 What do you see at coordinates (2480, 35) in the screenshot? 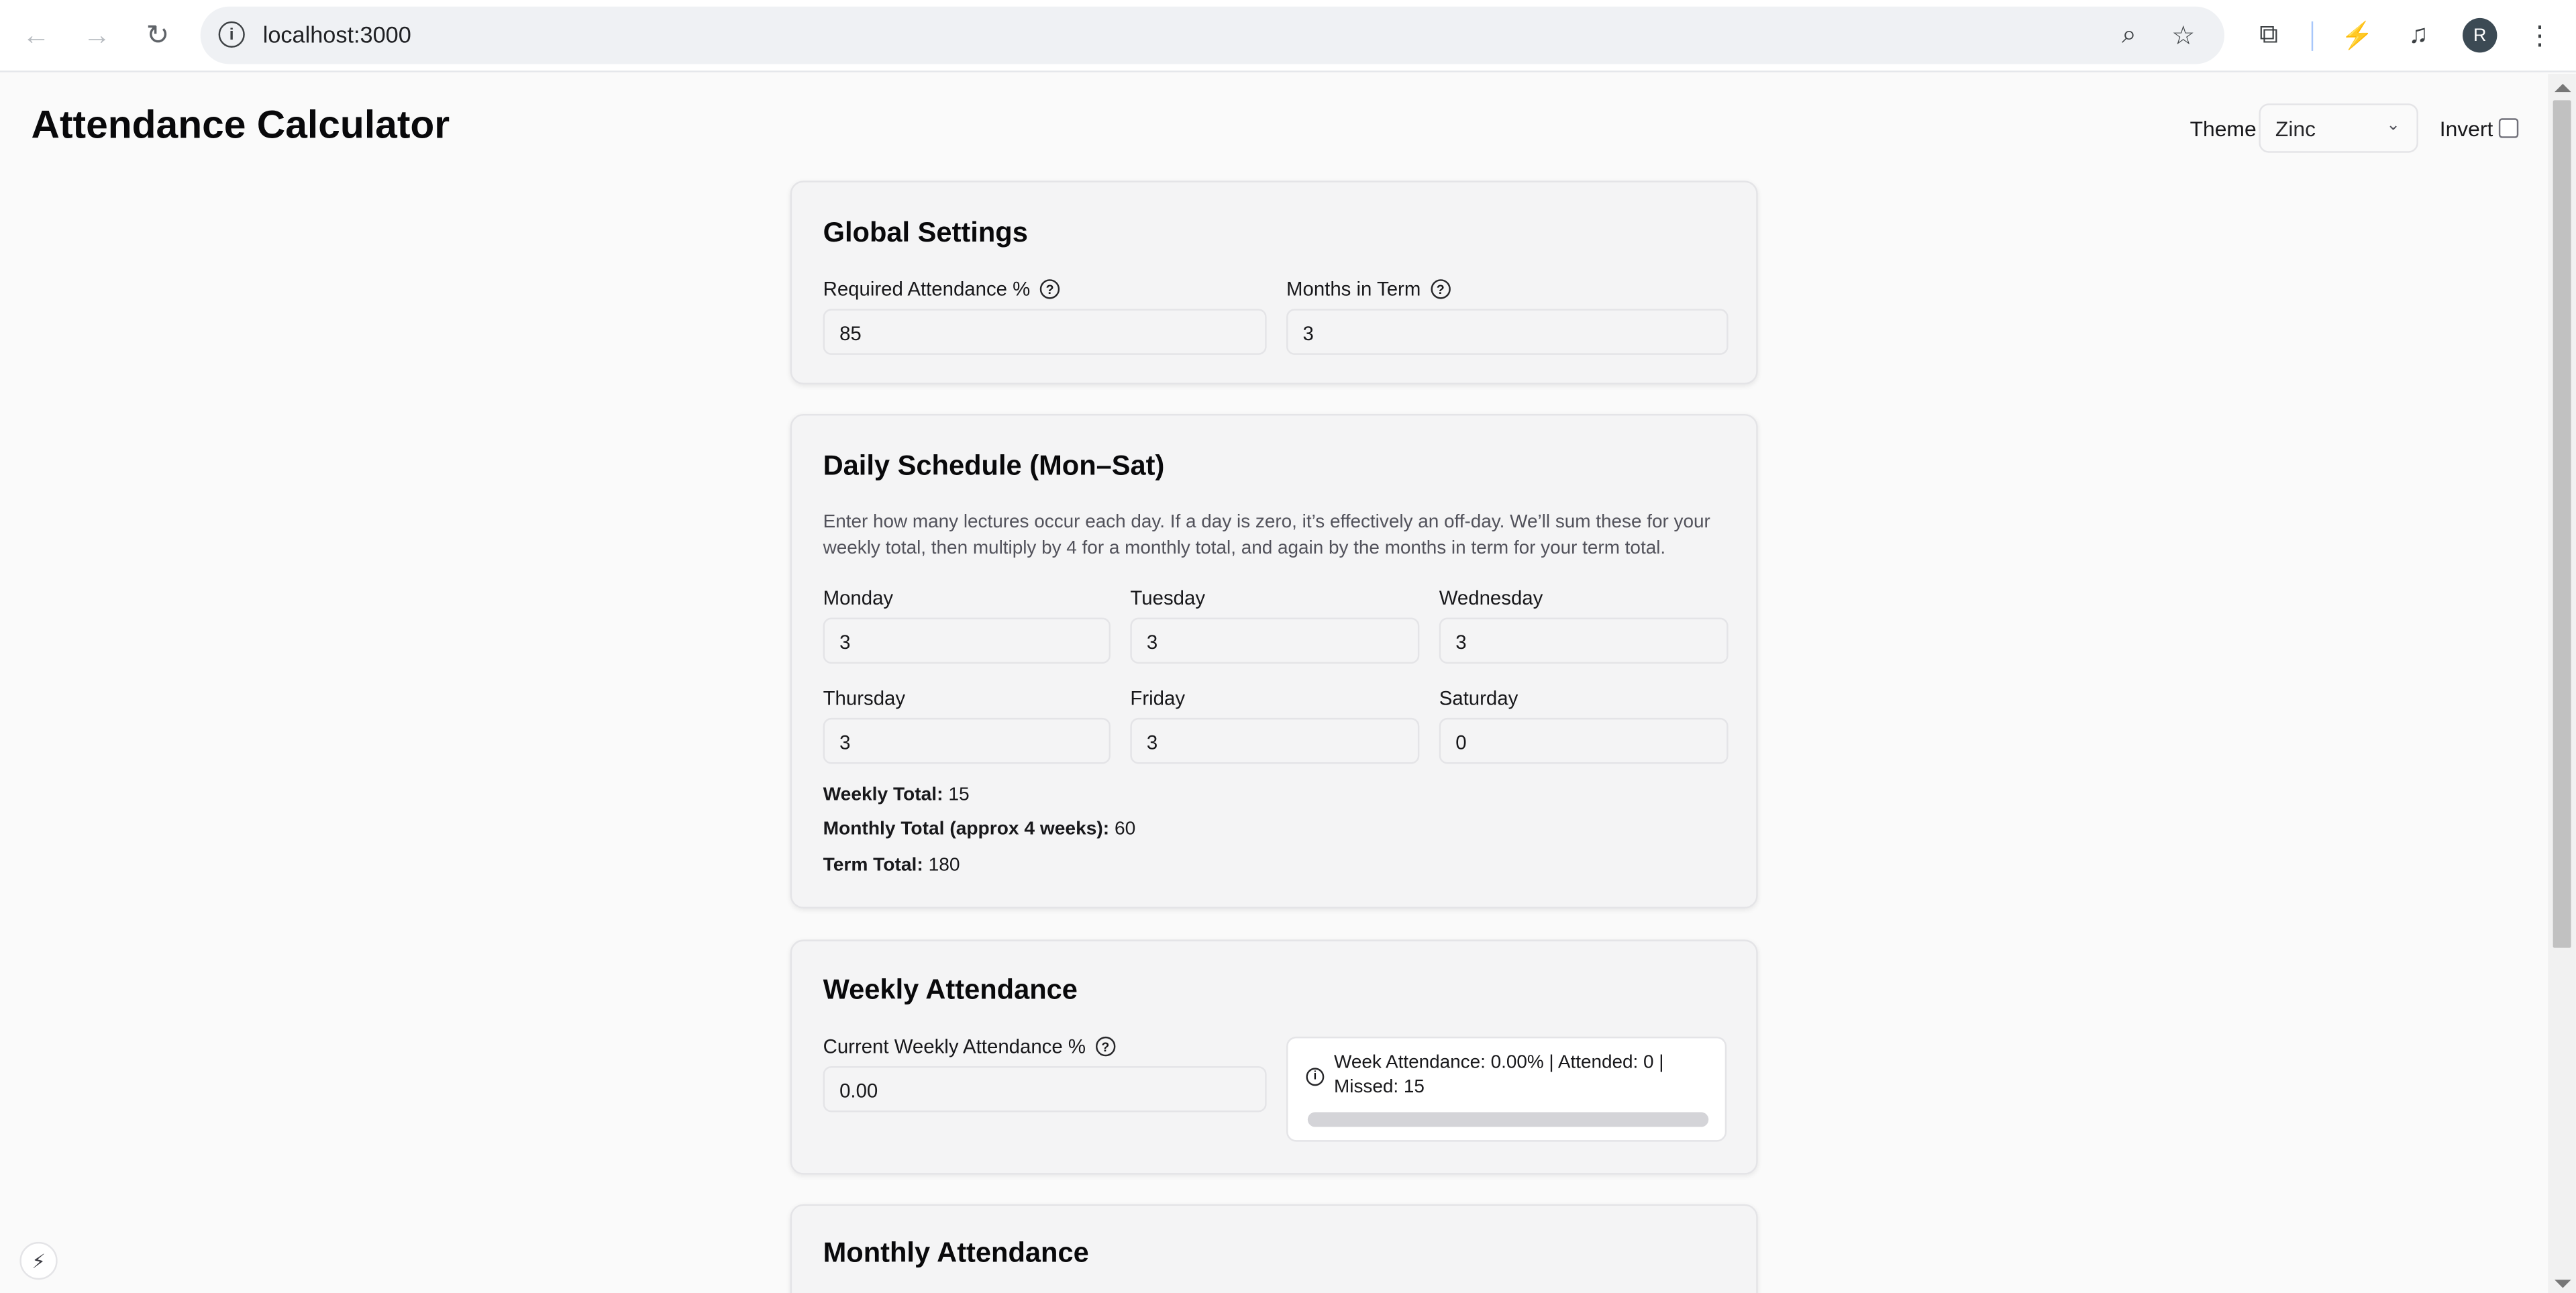
I see `profile-avatar: R` at bounding box center [2480, 35].